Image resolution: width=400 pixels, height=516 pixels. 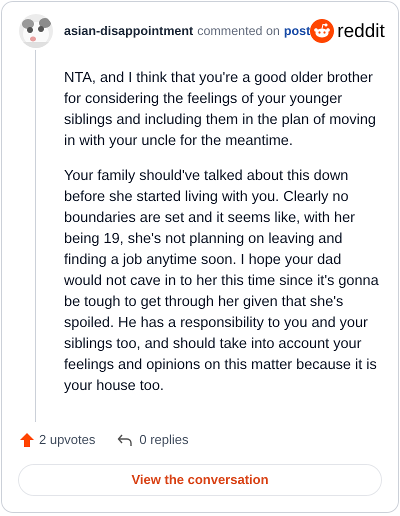 What do you see at coordinates (27, 440) in the screenshot?
I see `upvote-icon` at bounding box center [27, 440].